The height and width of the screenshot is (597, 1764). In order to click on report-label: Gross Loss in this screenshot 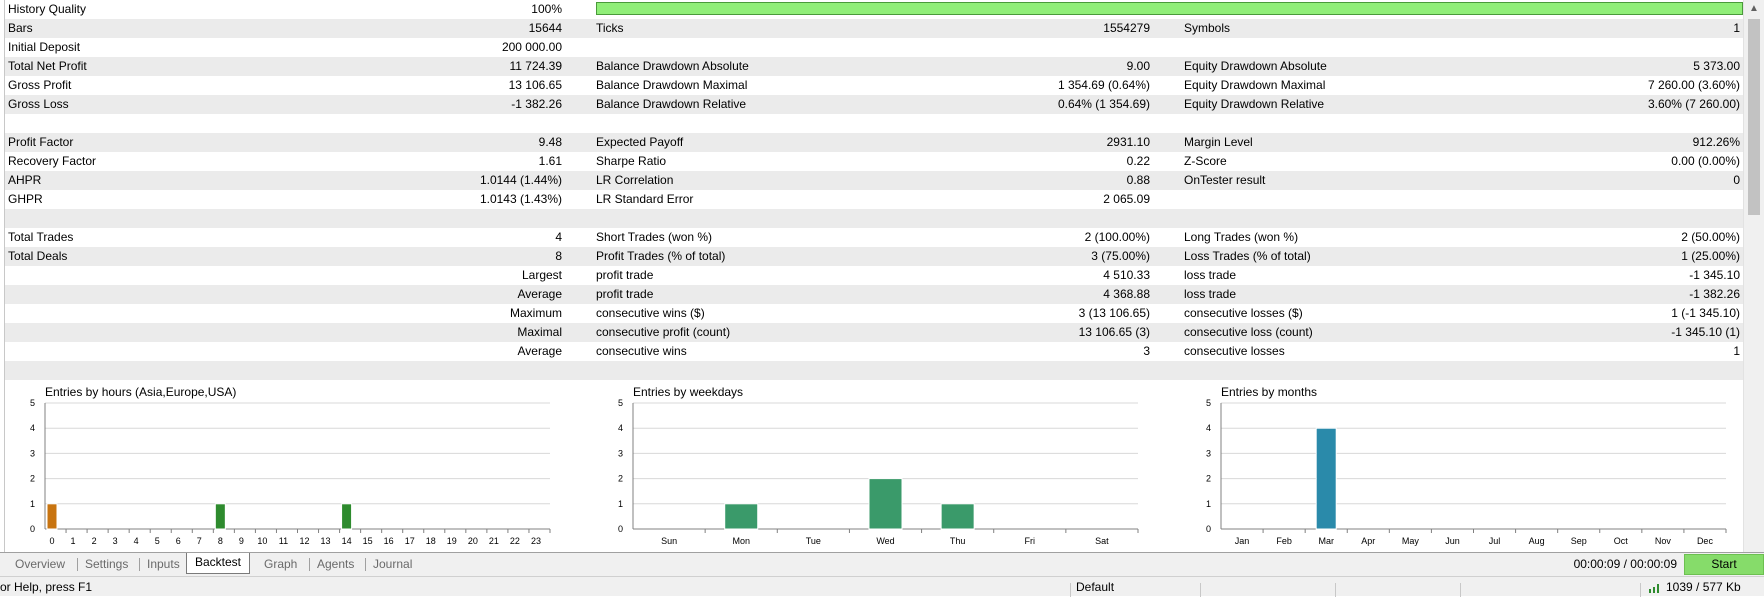, I will do `click(38, 104)`.